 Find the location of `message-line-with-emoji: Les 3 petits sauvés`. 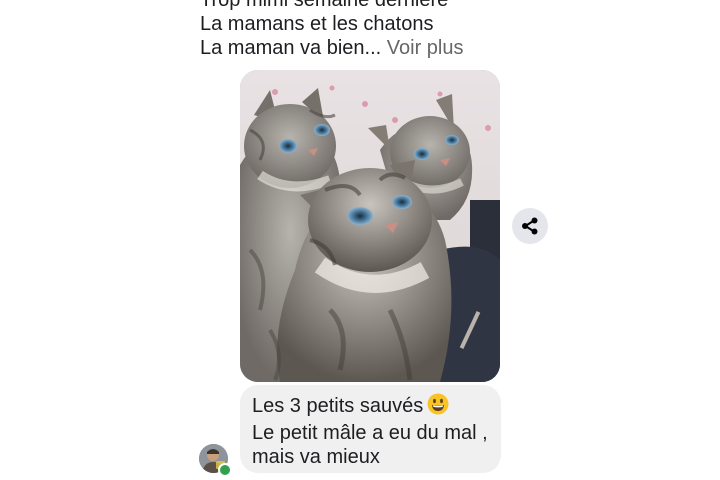

message-line-with-emoji: Les 3 petits sauvés is located at coordinates (370, 407).